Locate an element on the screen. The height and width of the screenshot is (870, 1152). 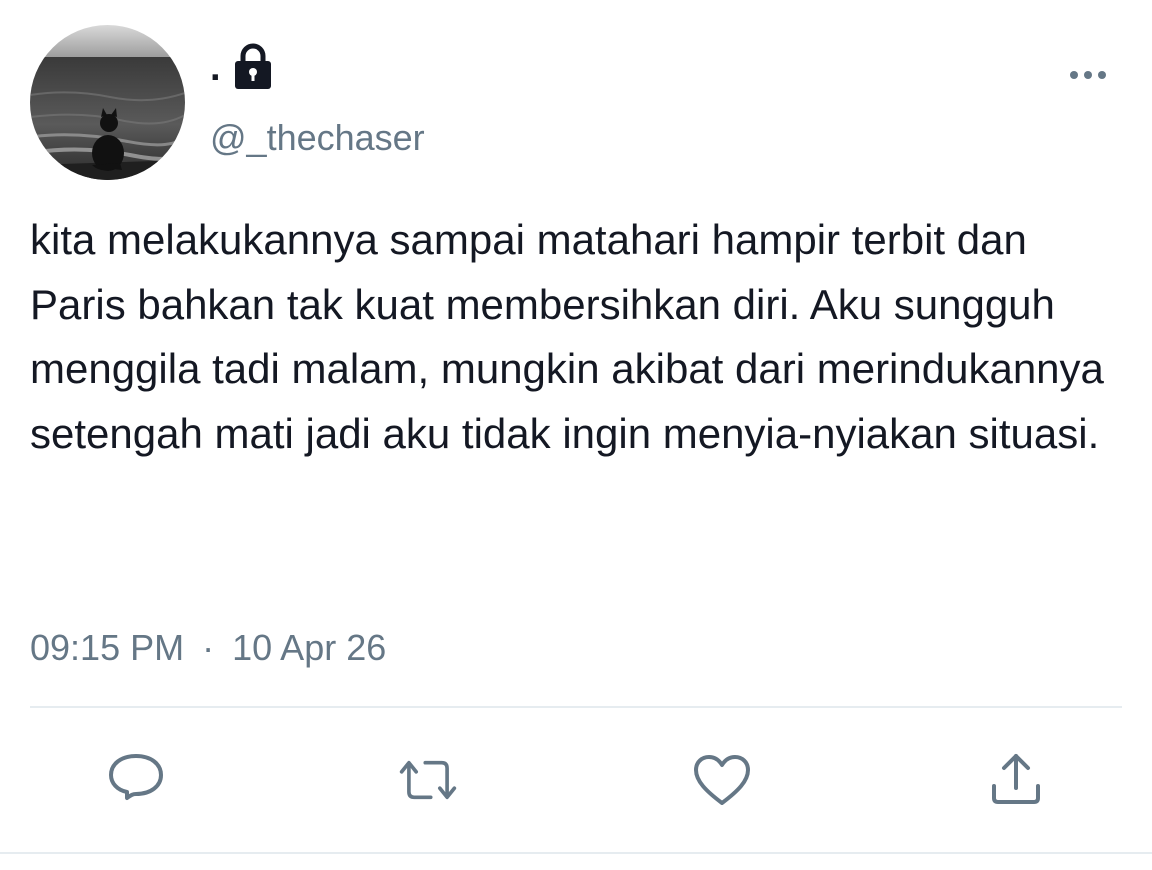
tweet-date: 10 Apr 26 is located at coordinates (309, 647).